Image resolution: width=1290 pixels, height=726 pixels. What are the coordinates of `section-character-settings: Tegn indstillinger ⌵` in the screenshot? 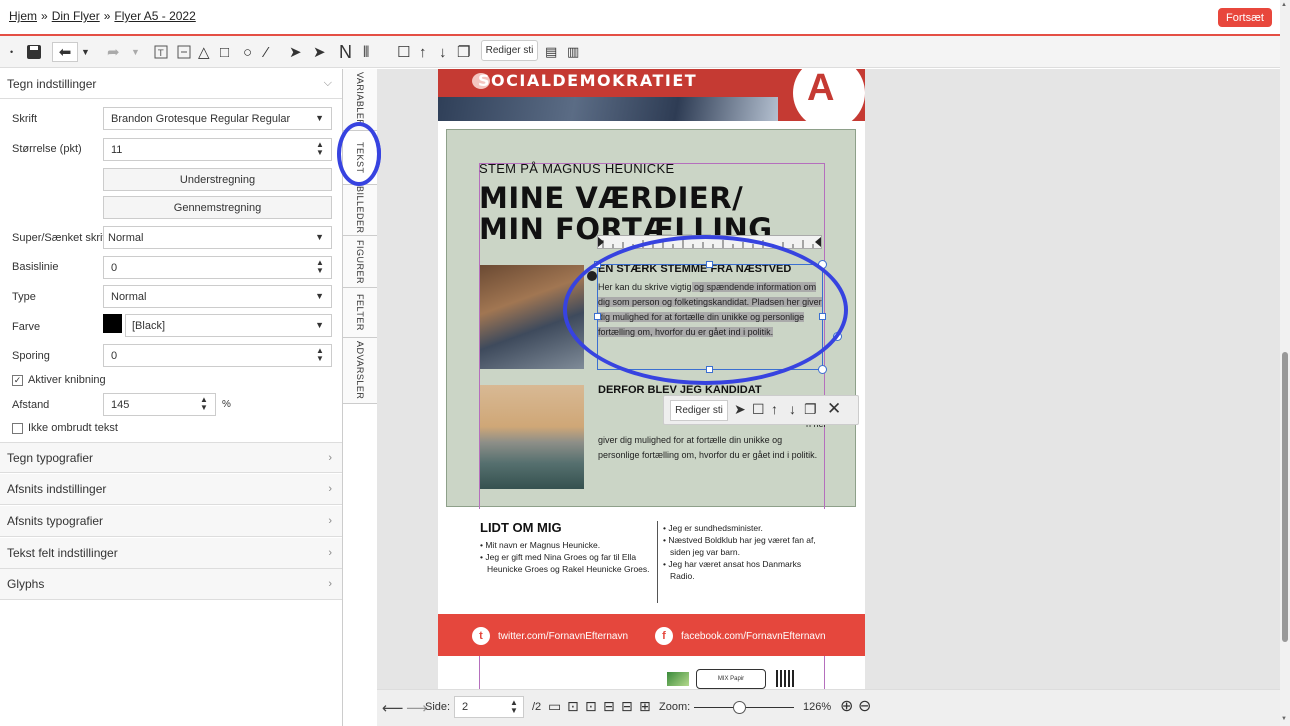 It's located at (171, 84).